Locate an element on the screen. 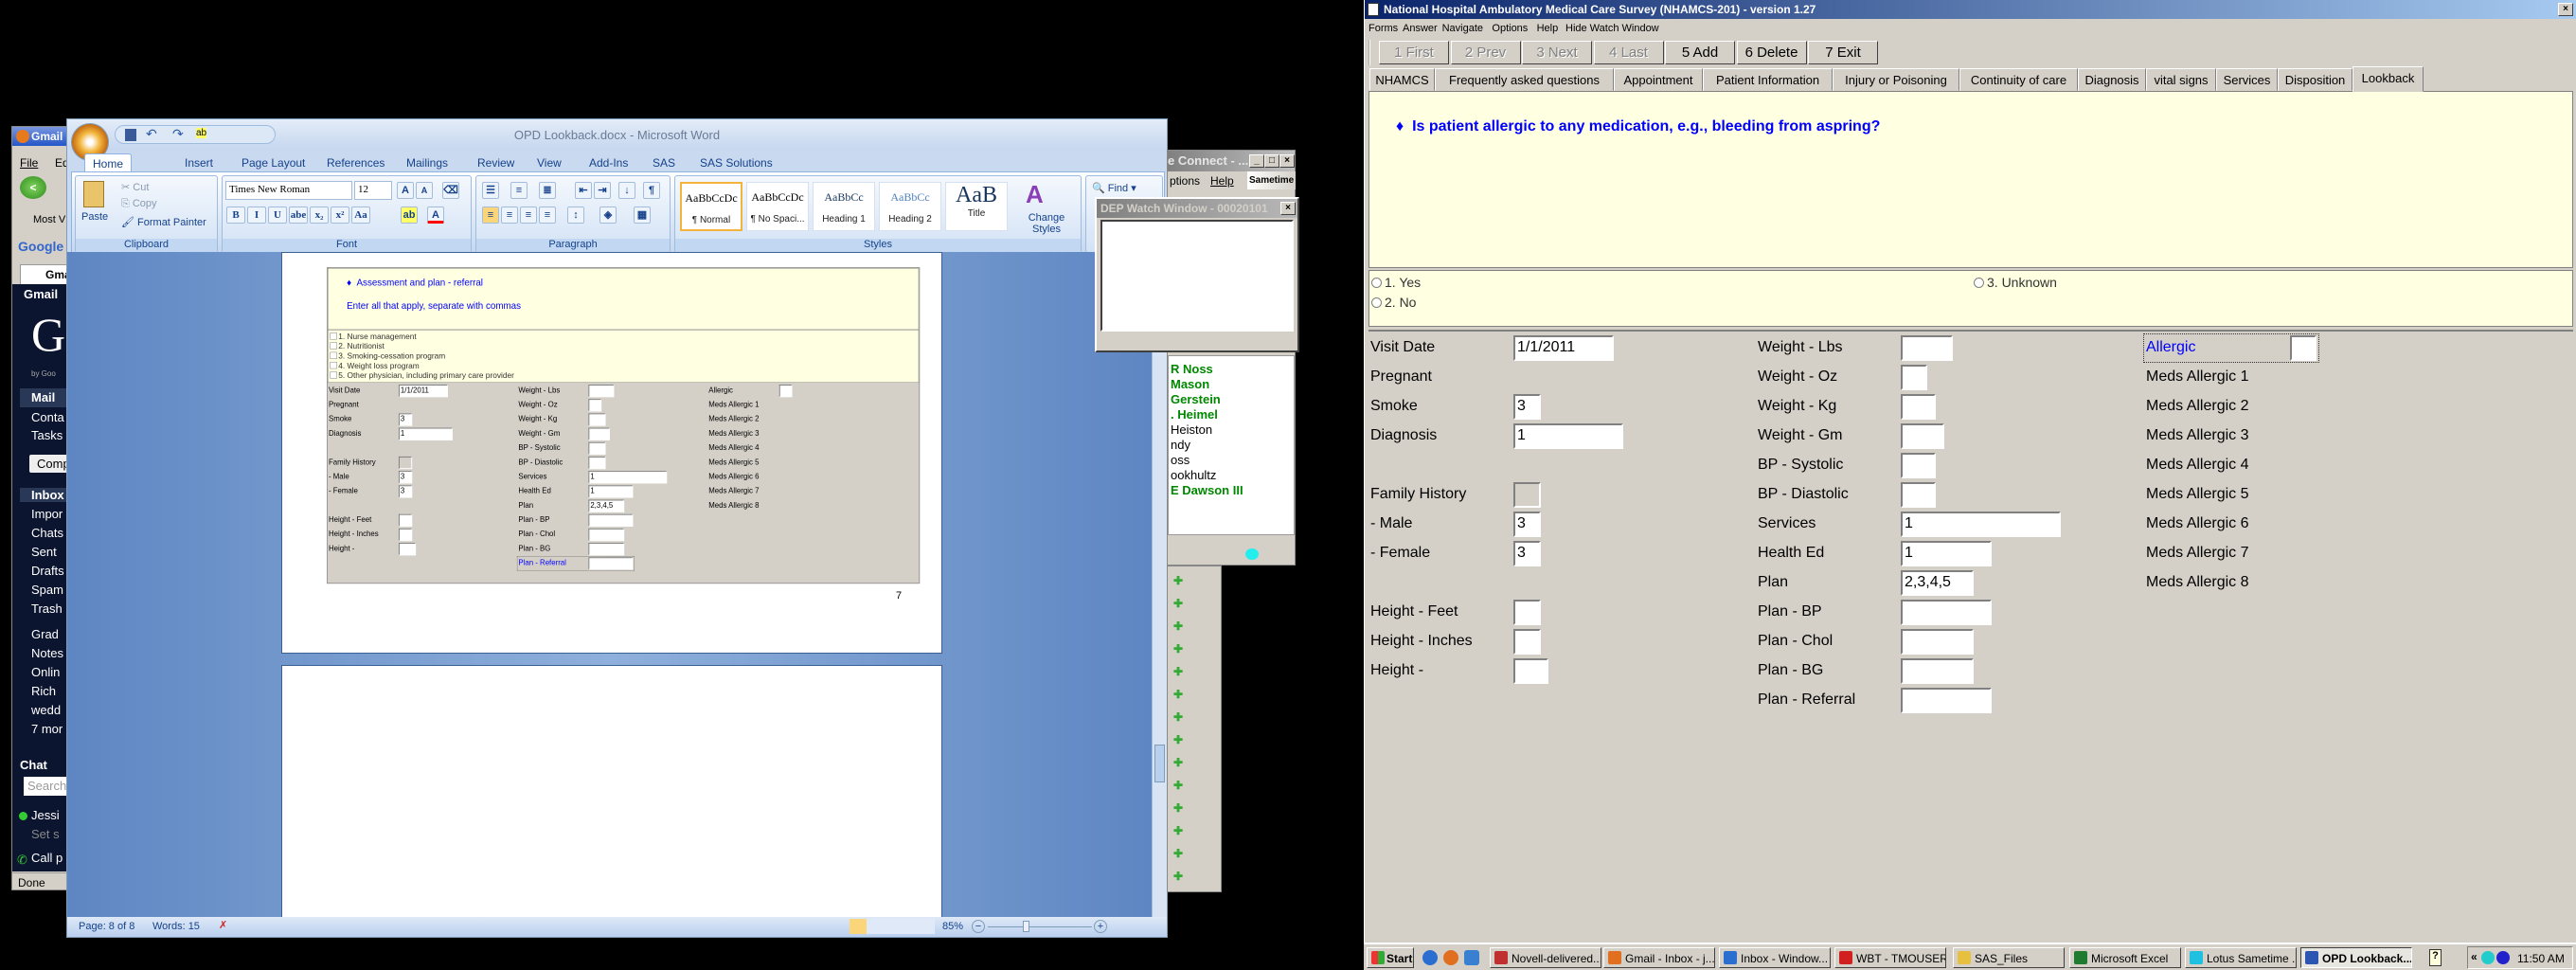 The width and height of the screenshot is (2576, 970). input-weight-lbs is located at coordinates (1927, 348).